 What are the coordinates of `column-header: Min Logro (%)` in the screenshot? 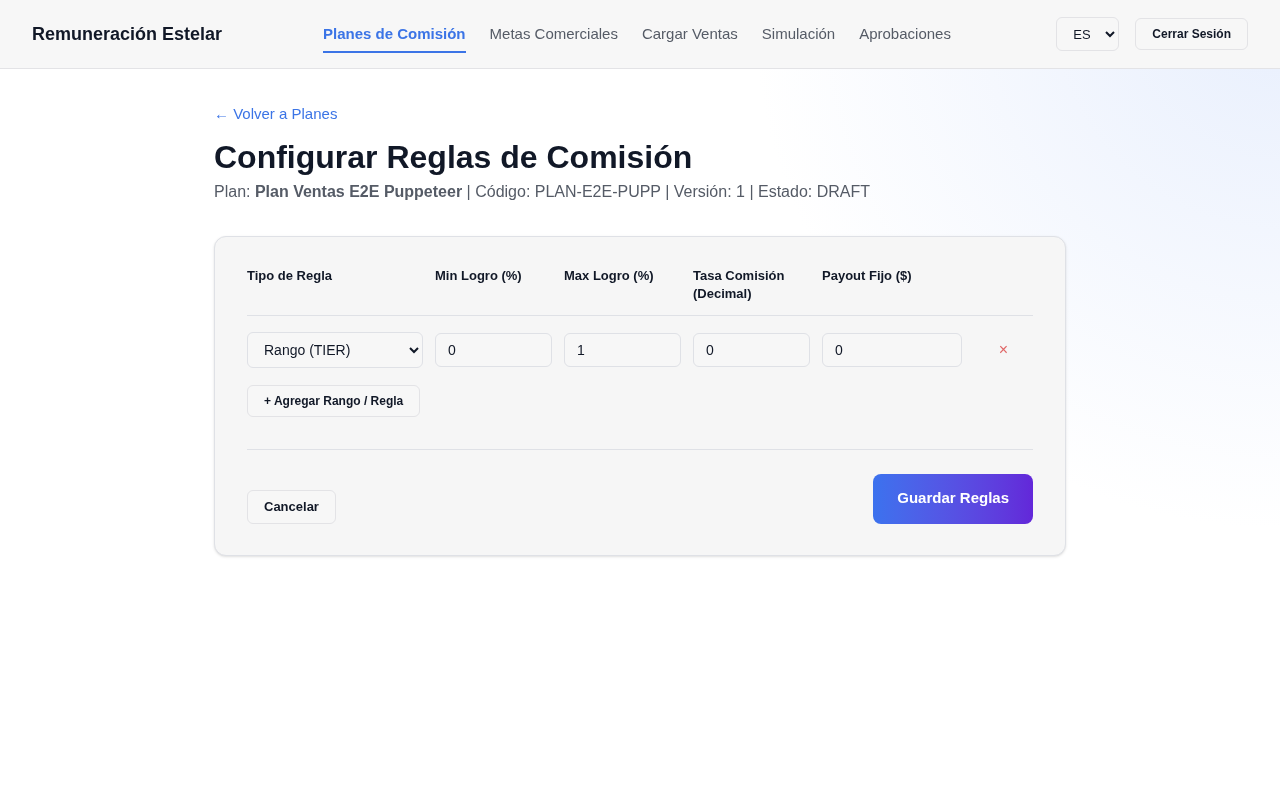 It's located at (479, 275).